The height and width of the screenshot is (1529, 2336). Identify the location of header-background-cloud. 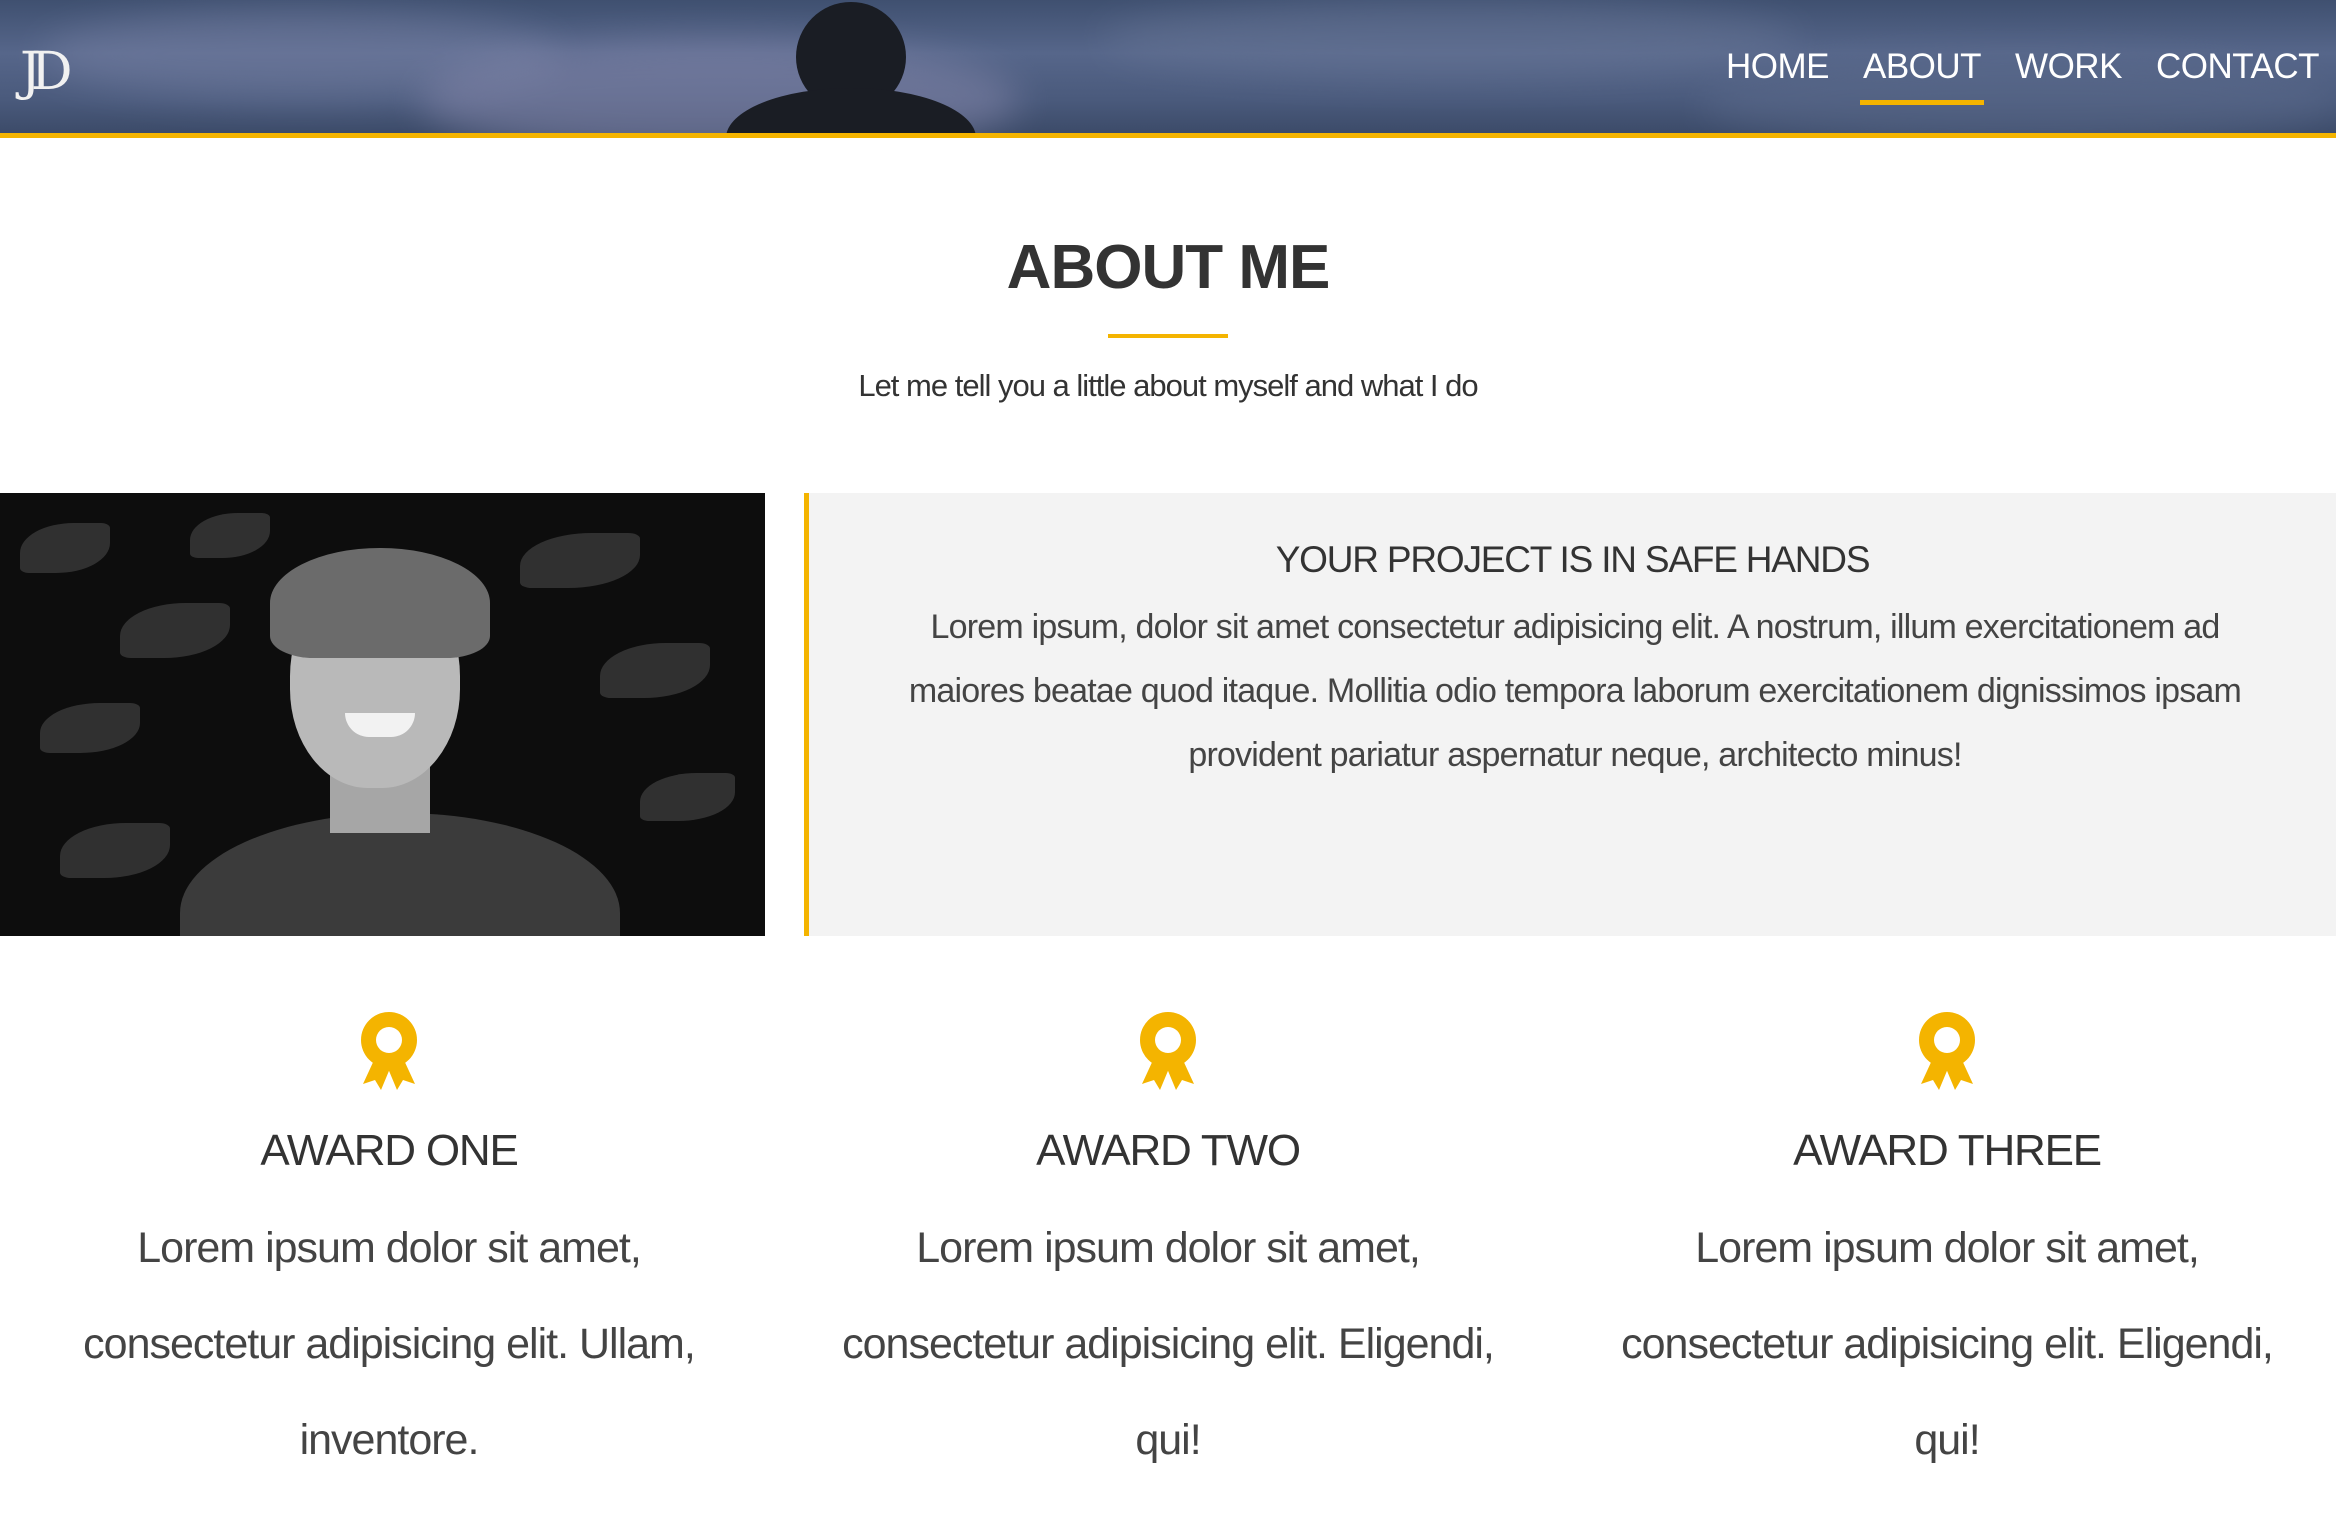
(1450, 40).